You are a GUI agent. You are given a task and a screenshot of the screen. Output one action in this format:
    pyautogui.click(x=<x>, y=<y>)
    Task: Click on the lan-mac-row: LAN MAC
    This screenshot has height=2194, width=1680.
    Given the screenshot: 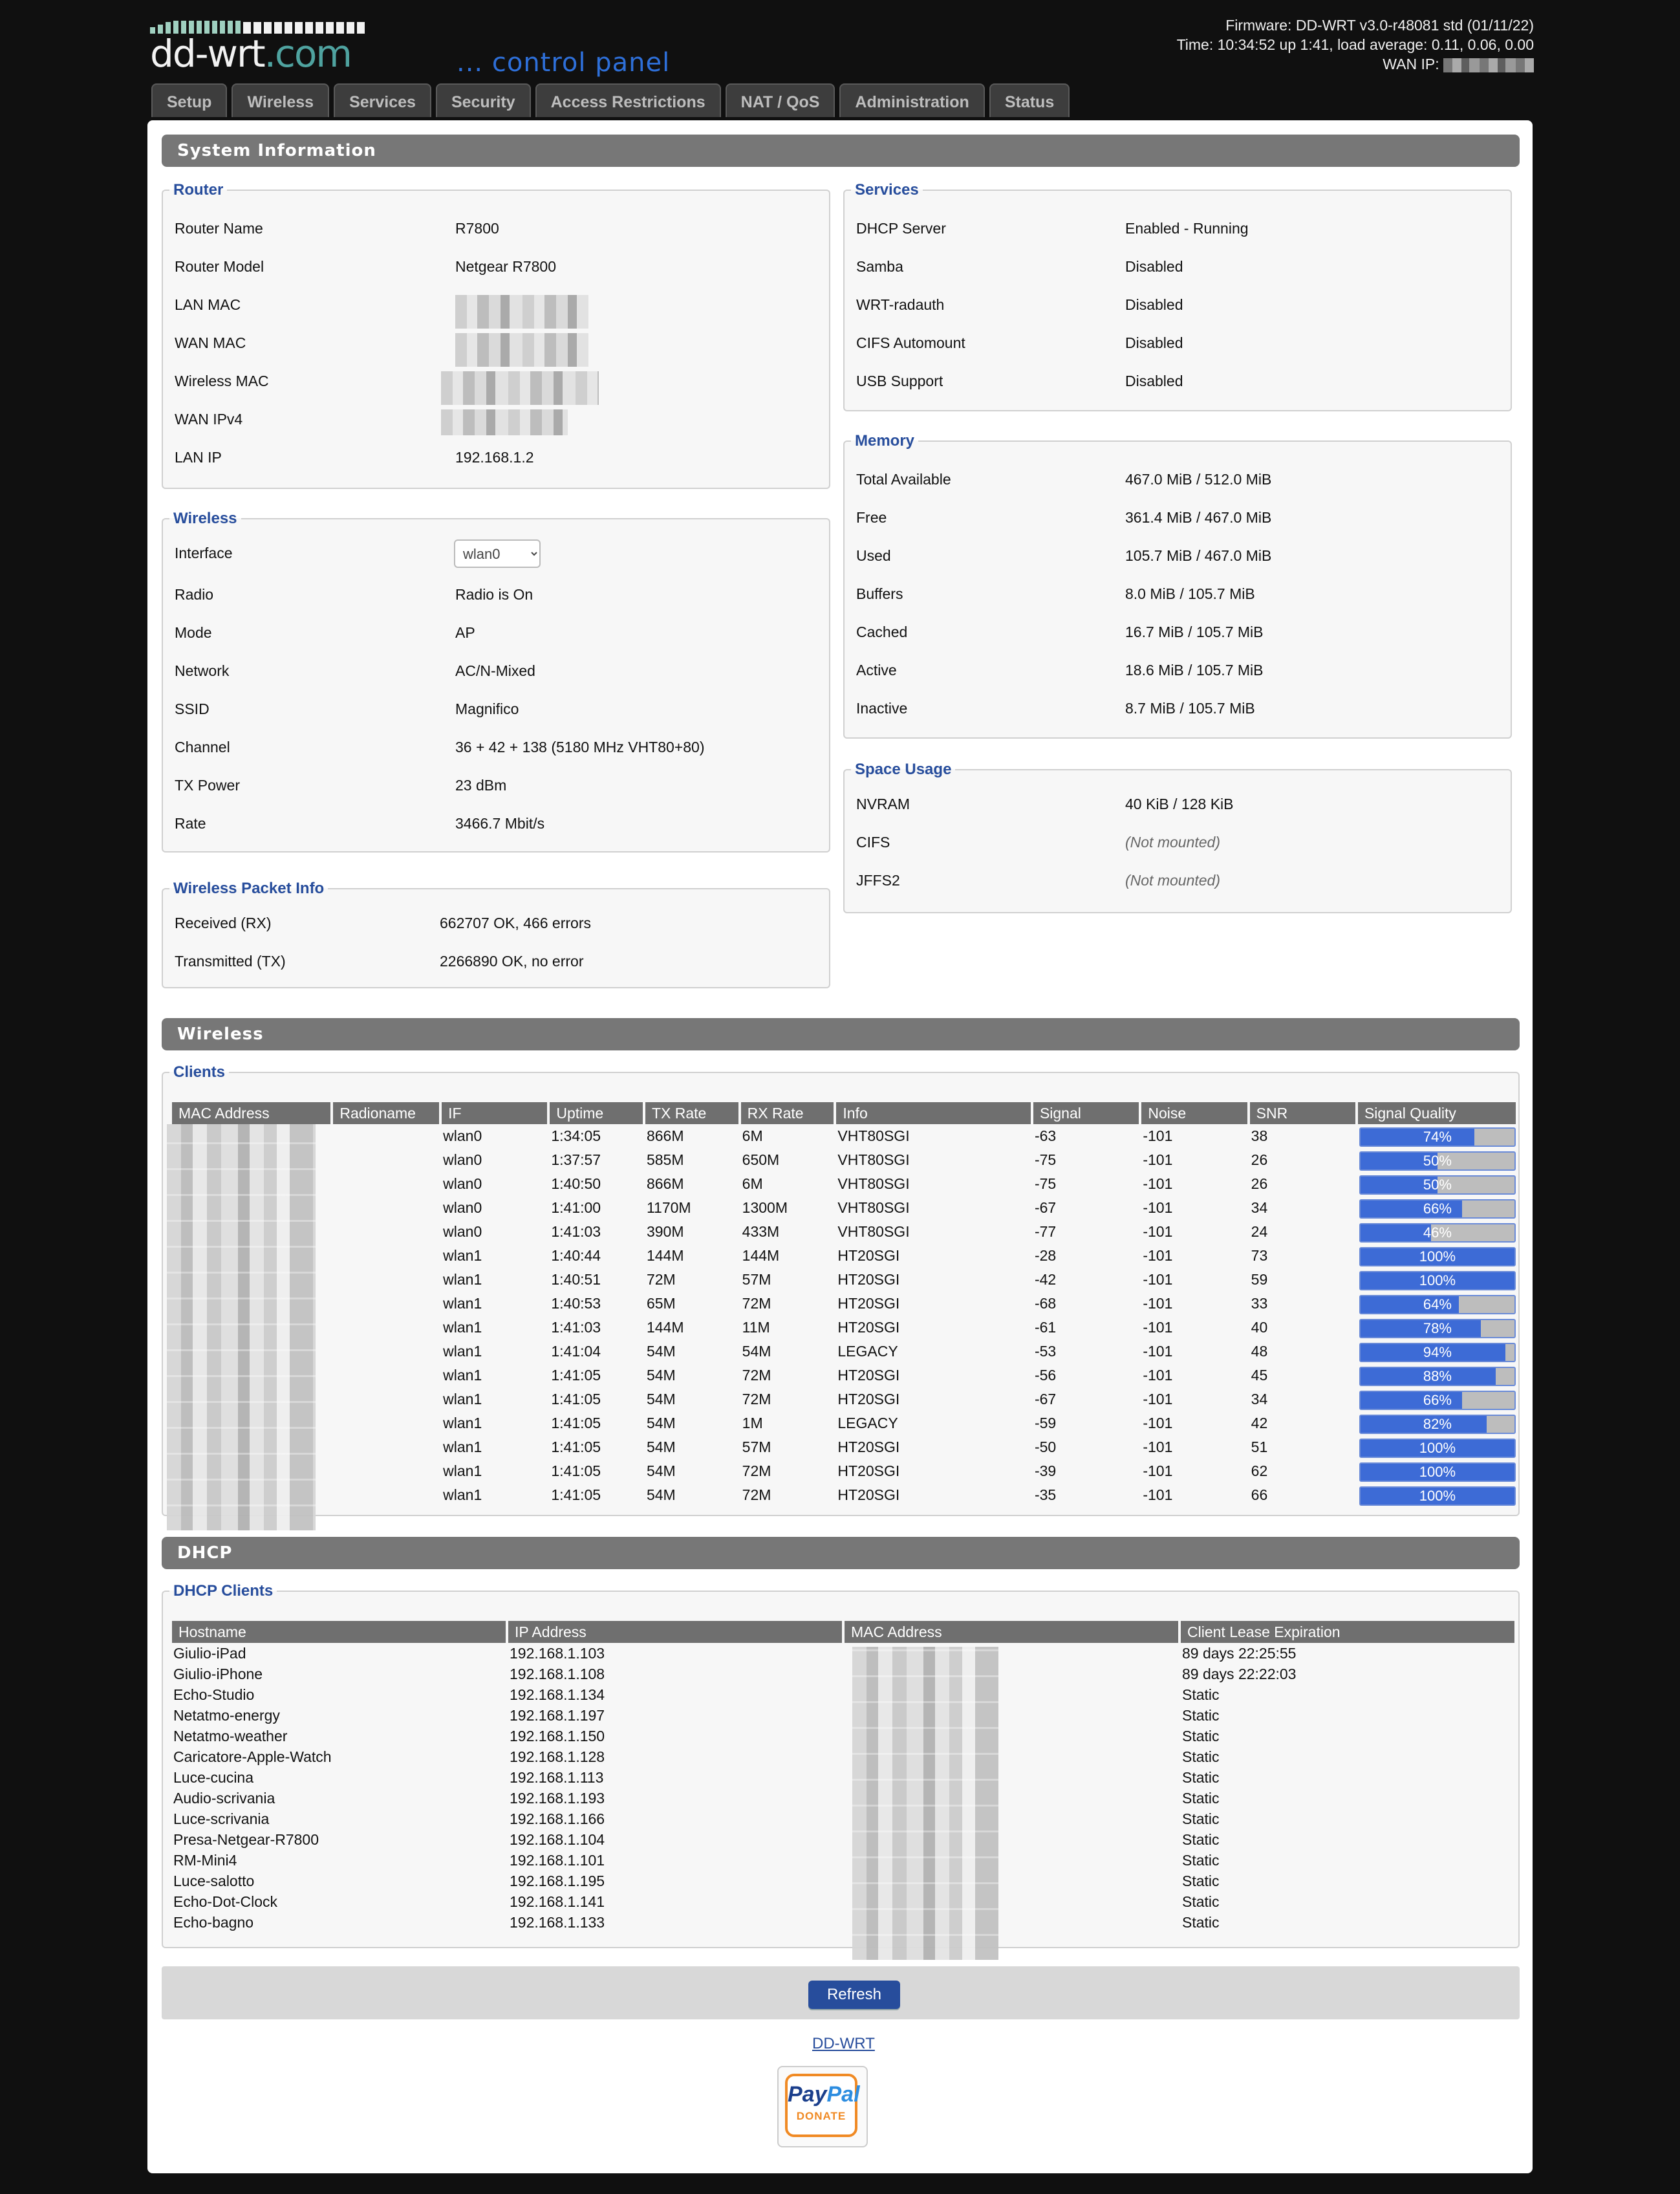 What is the action you would take?
    pyautogui.click(x=496, y=312)
    